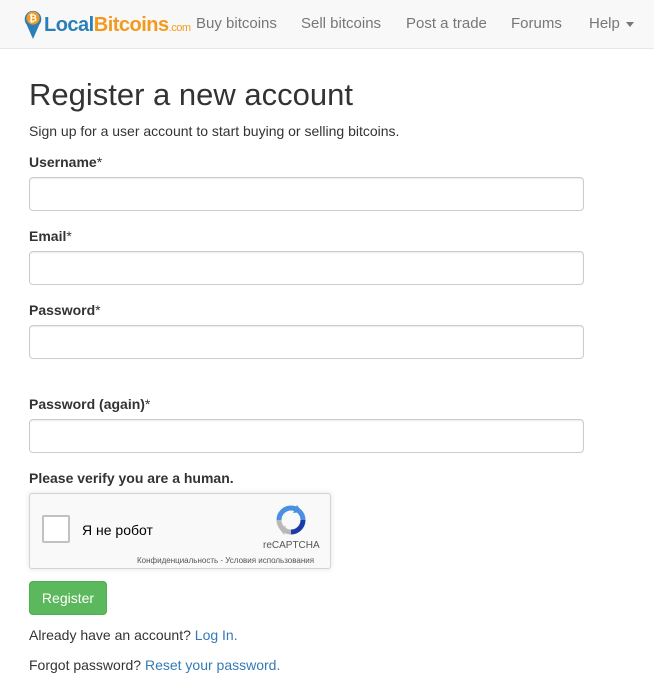 The image size is (654, 686). What do you see at coordinates (131, 478) in the screenshot?
I see `verify-human-label: Please verify you are a human.` at bounding box center [131, 478].